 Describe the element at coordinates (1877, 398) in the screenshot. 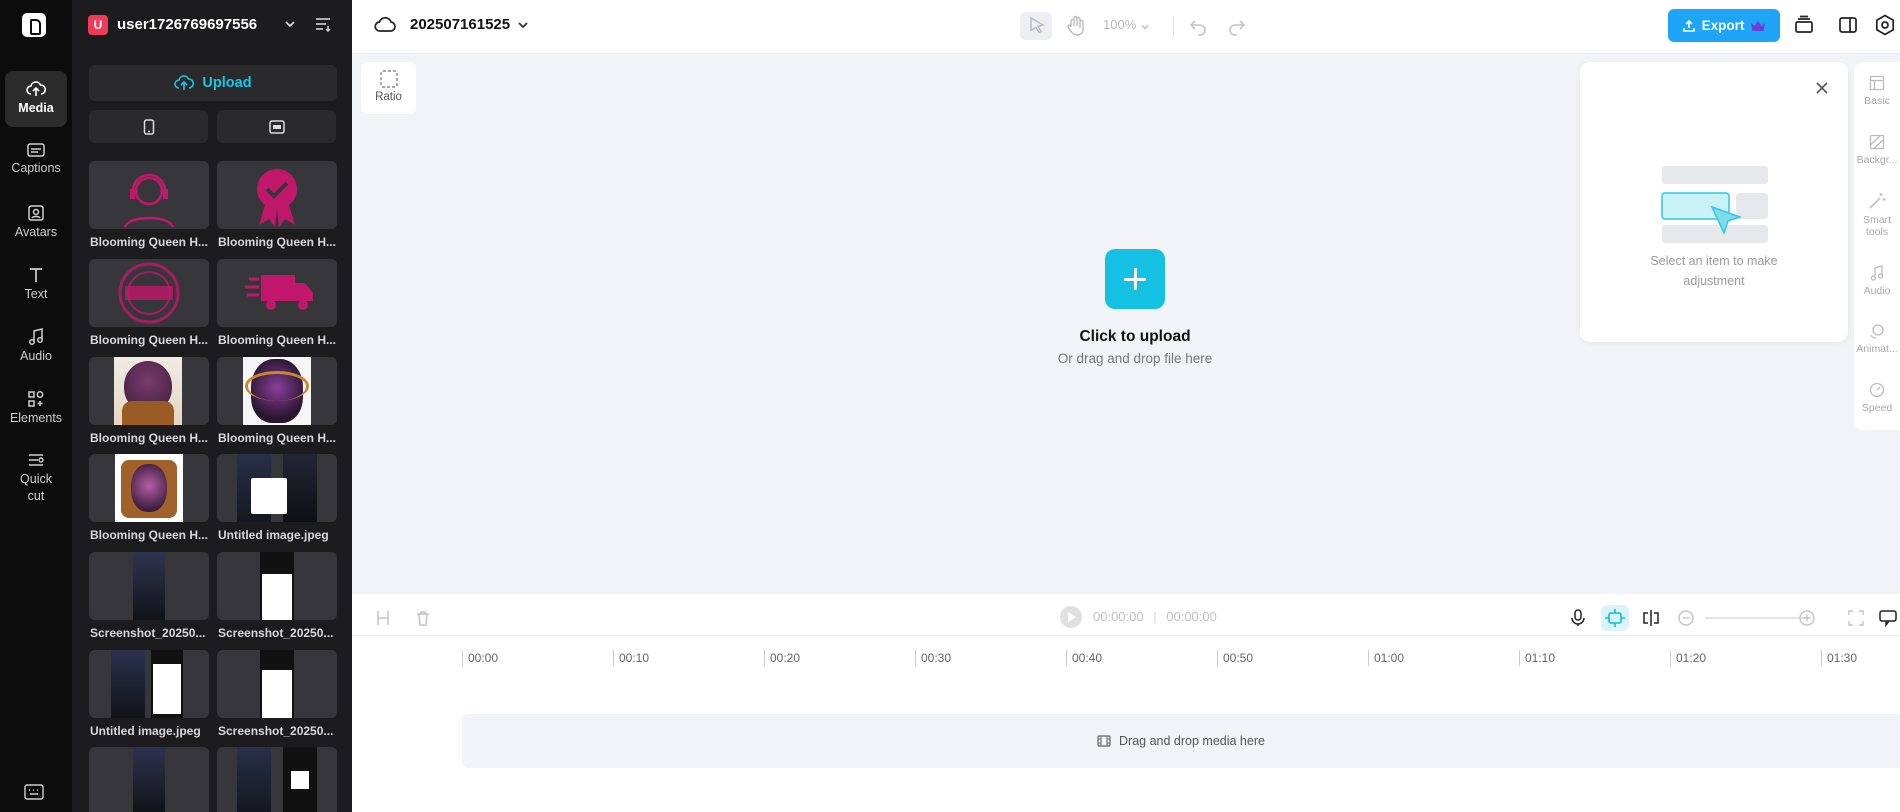

I see `prop-tab-speed: Speed` at that location.